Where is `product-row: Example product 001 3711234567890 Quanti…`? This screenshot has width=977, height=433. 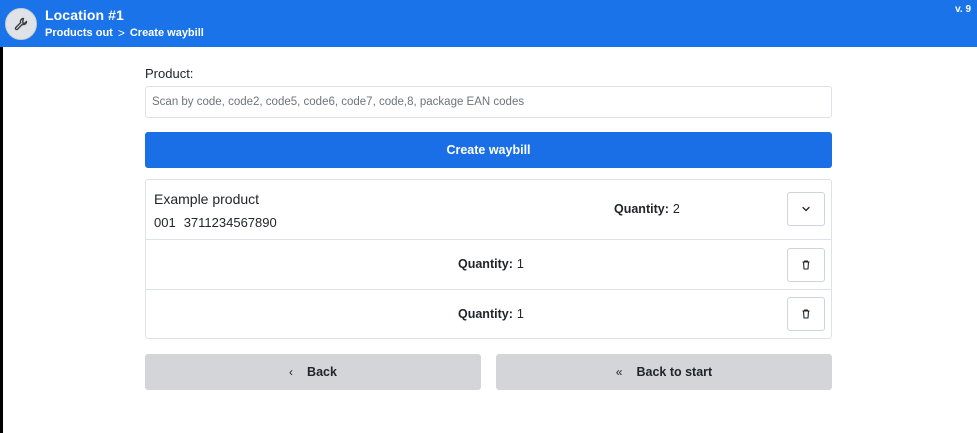
product-row: Example product 001 3711234567890 Quanti… is located at coordinates (488, 210).